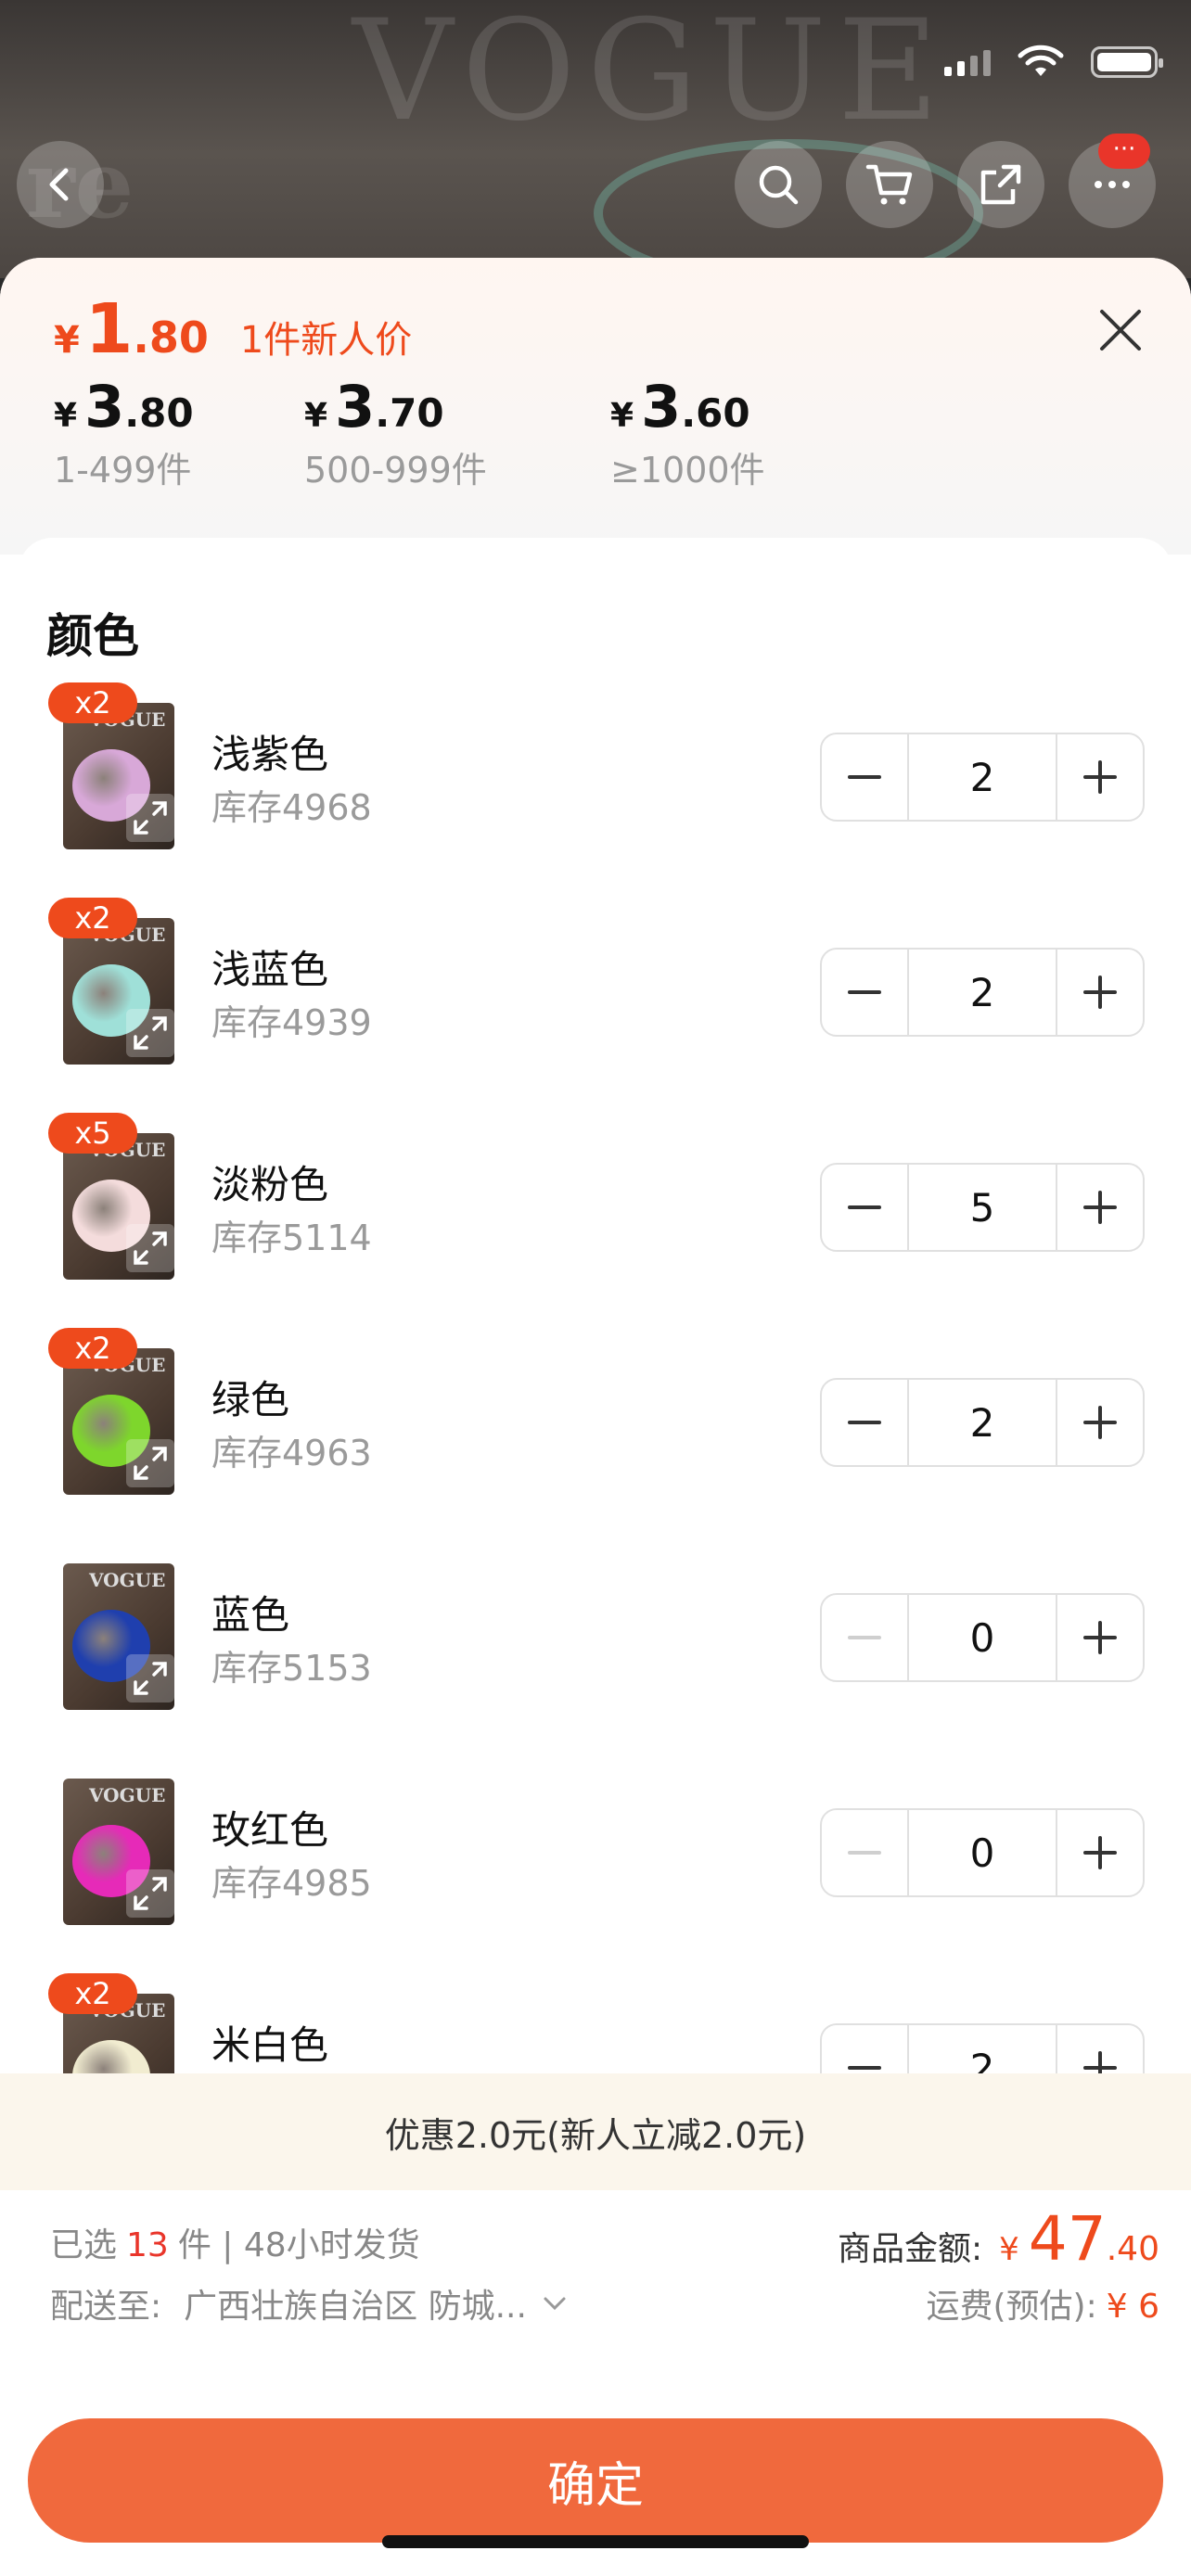 The width and height of the screenshot is (1191, 2576). What do you see at coordinates (595, 1426) in the screenshot?
I see `color-option-row: x2 VOGUE 绿色 库存4963 2` at bounding box center [595, 1426].